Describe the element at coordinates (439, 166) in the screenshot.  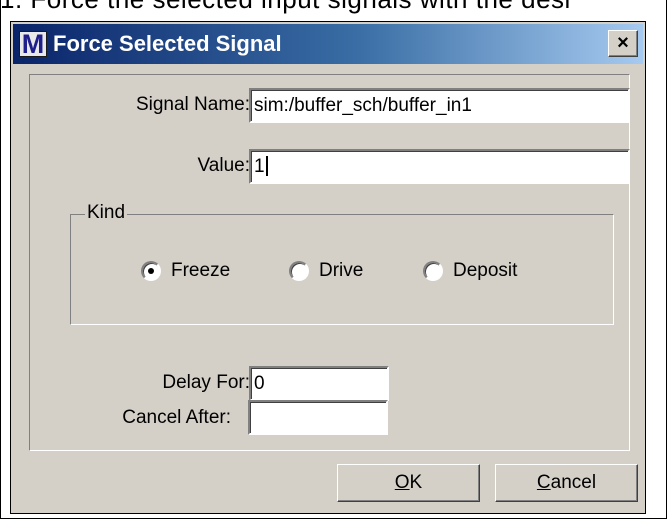
I see `value-field: 1` at that location.